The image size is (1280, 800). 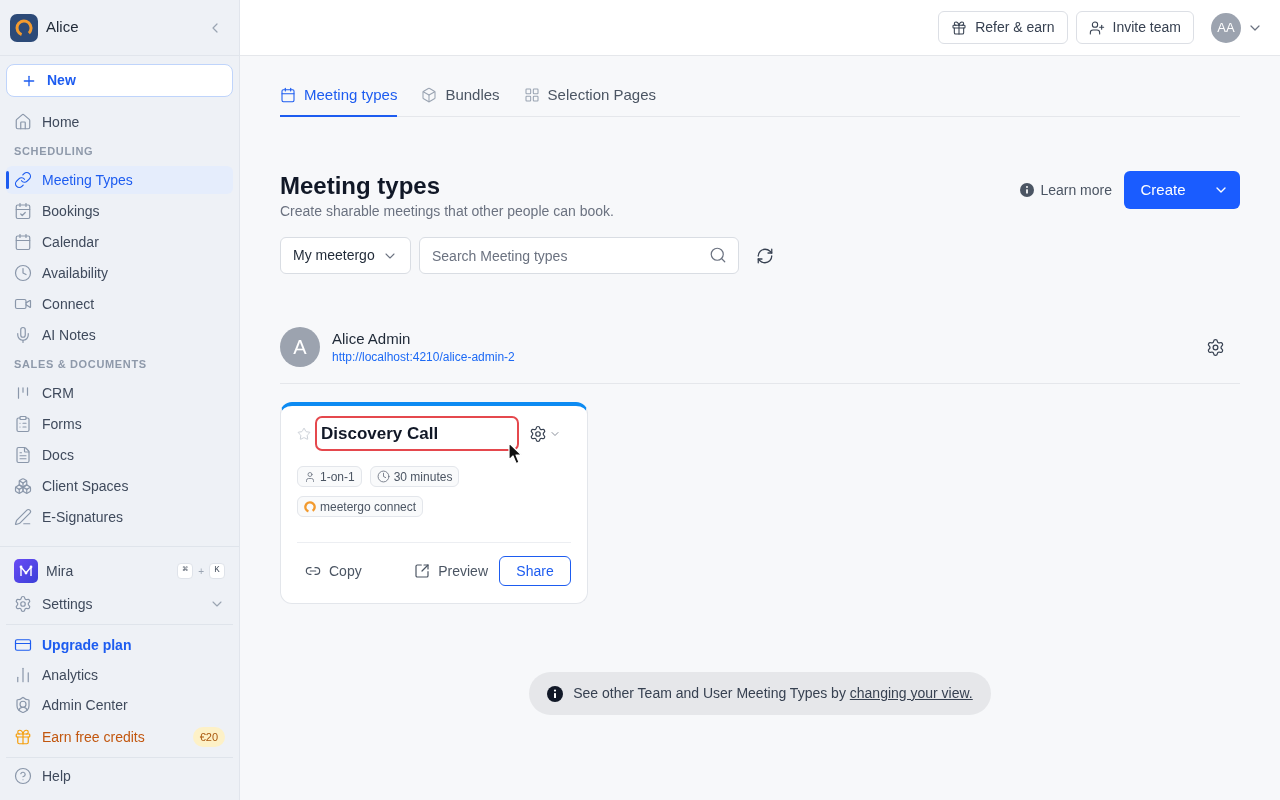 What do you see at coordinates (451, 571) in the screenshot?
I see `preview-button: Preview` at bounding box center [451, 571].